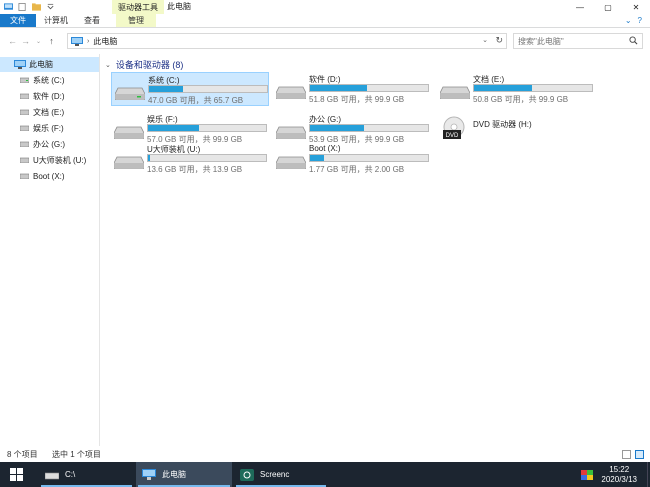  What do you see at coordinates (22, 7) in the screenshot?
I see `properties-icon` at bounding box center [22, 7].